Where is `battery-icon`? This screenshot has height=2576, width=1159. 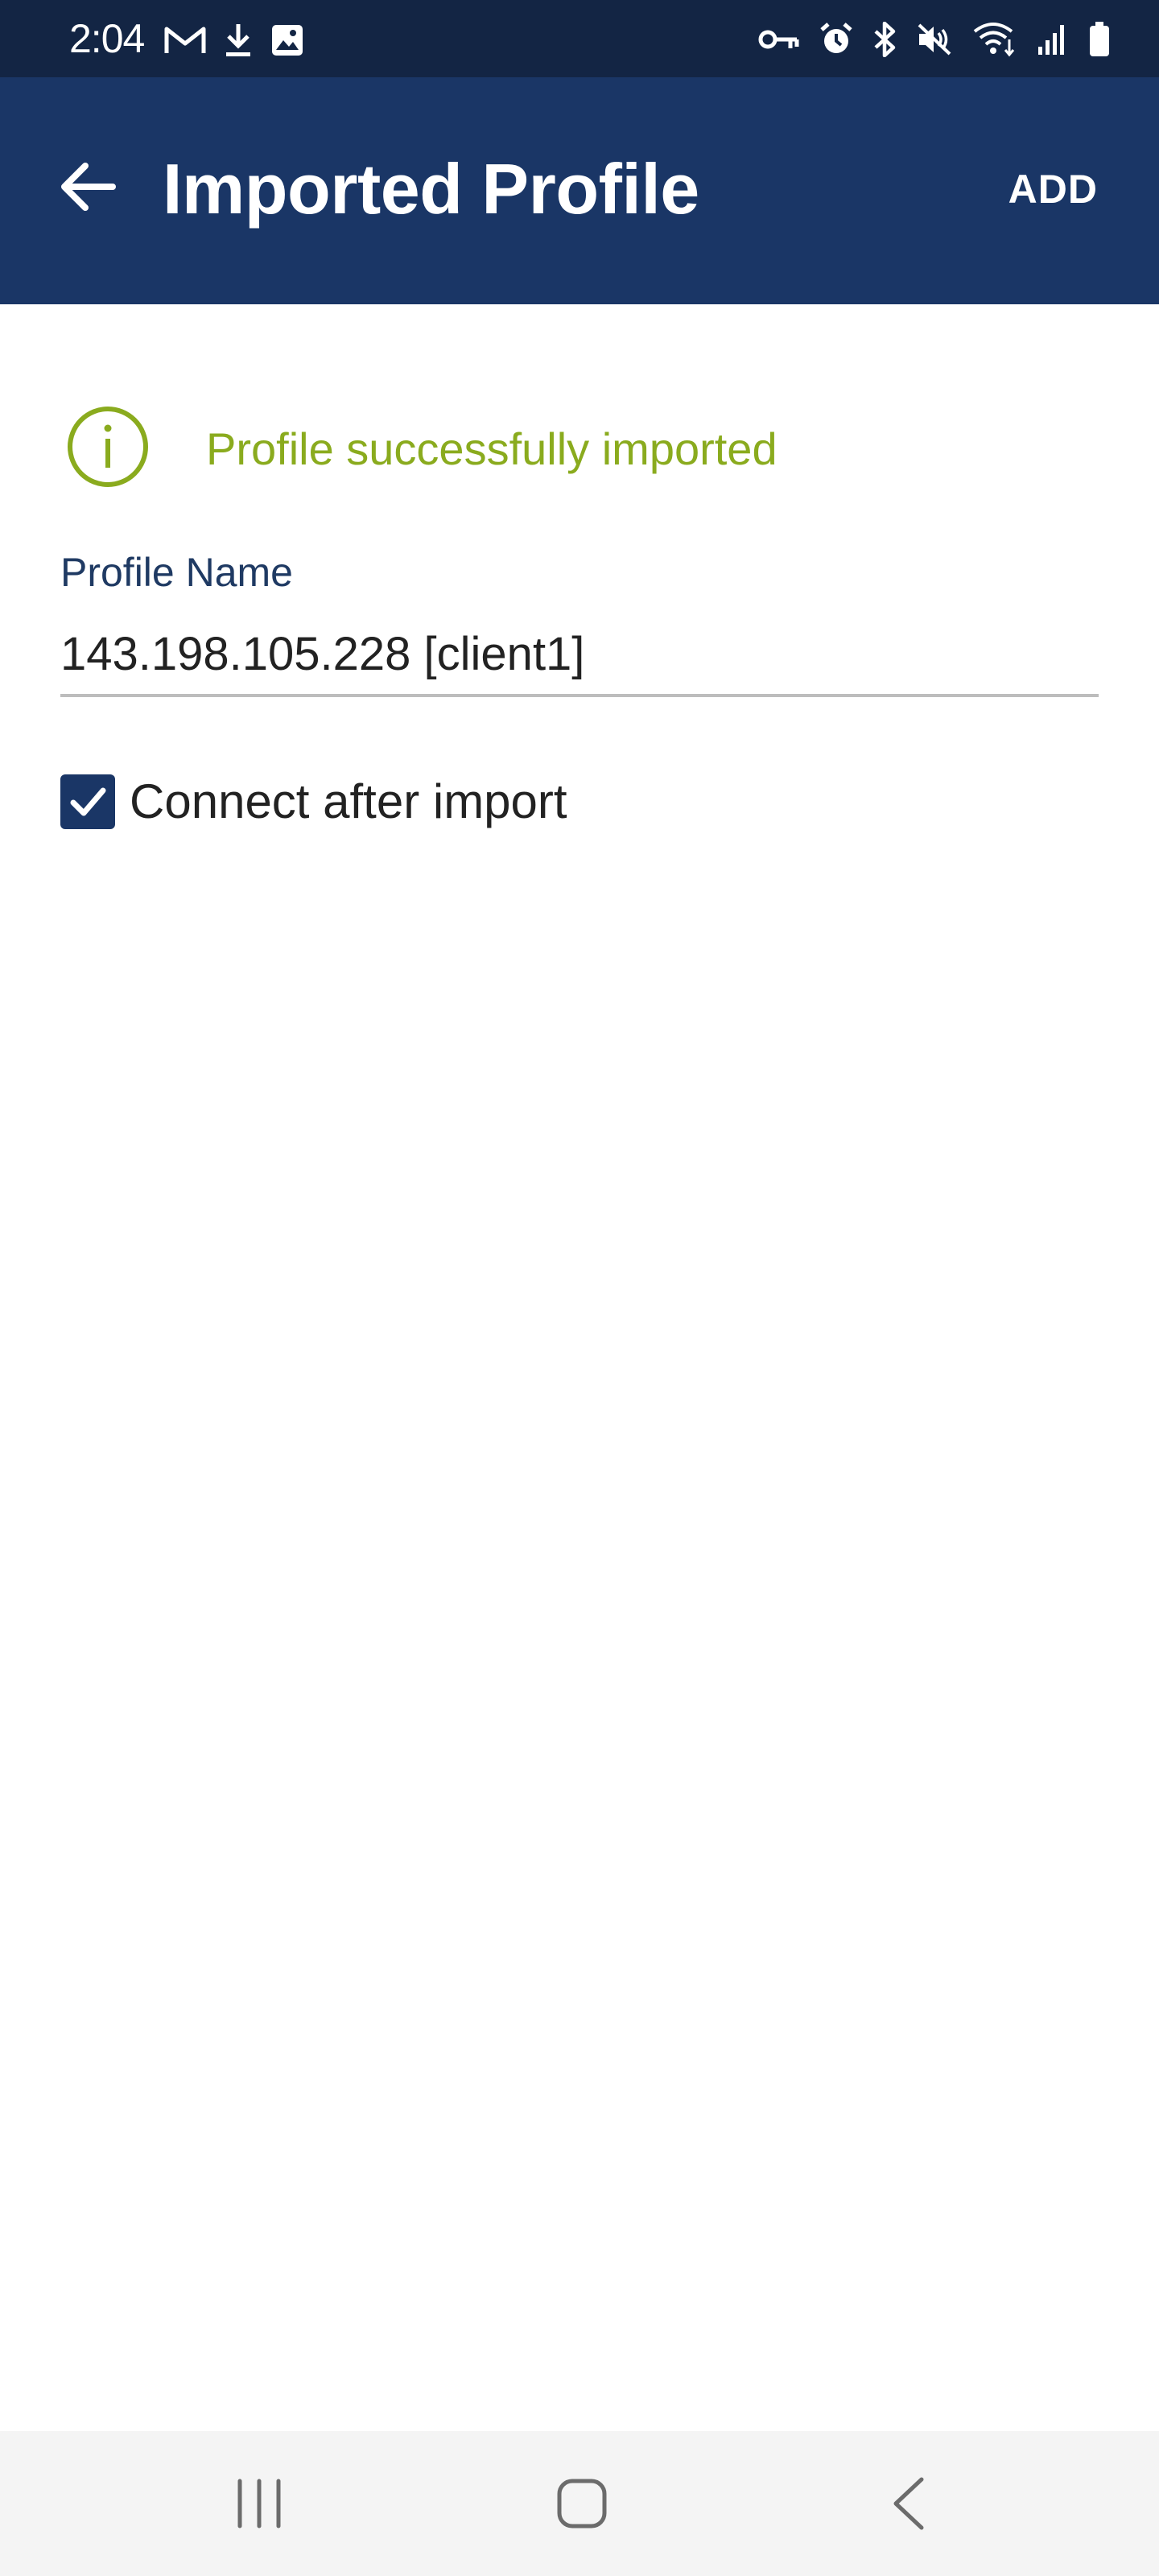 battery-icon is located at coordinates (1099, 39).